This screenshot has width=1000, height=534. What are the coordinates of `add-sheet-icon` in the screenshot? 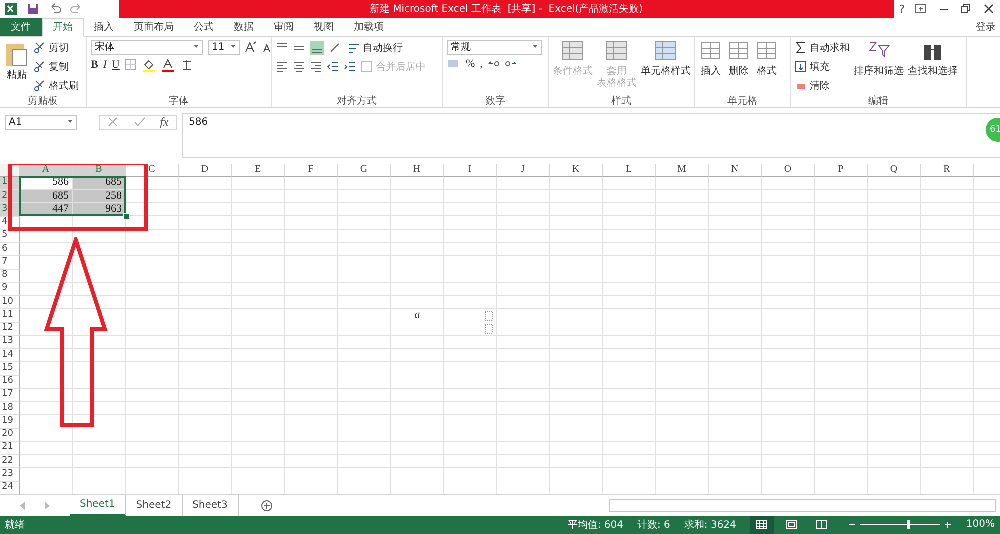 It's located at (266, 506).